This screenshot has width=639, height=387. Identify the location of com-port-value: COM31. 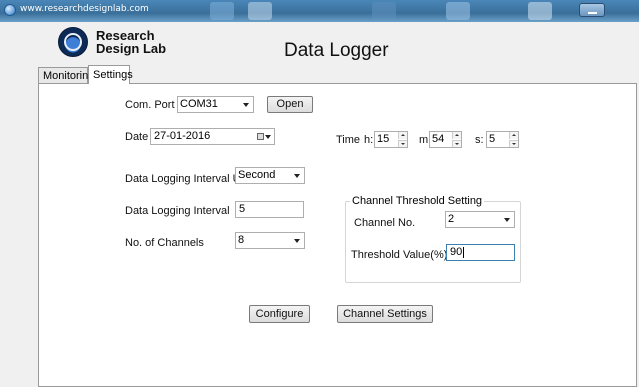
(199, 104).